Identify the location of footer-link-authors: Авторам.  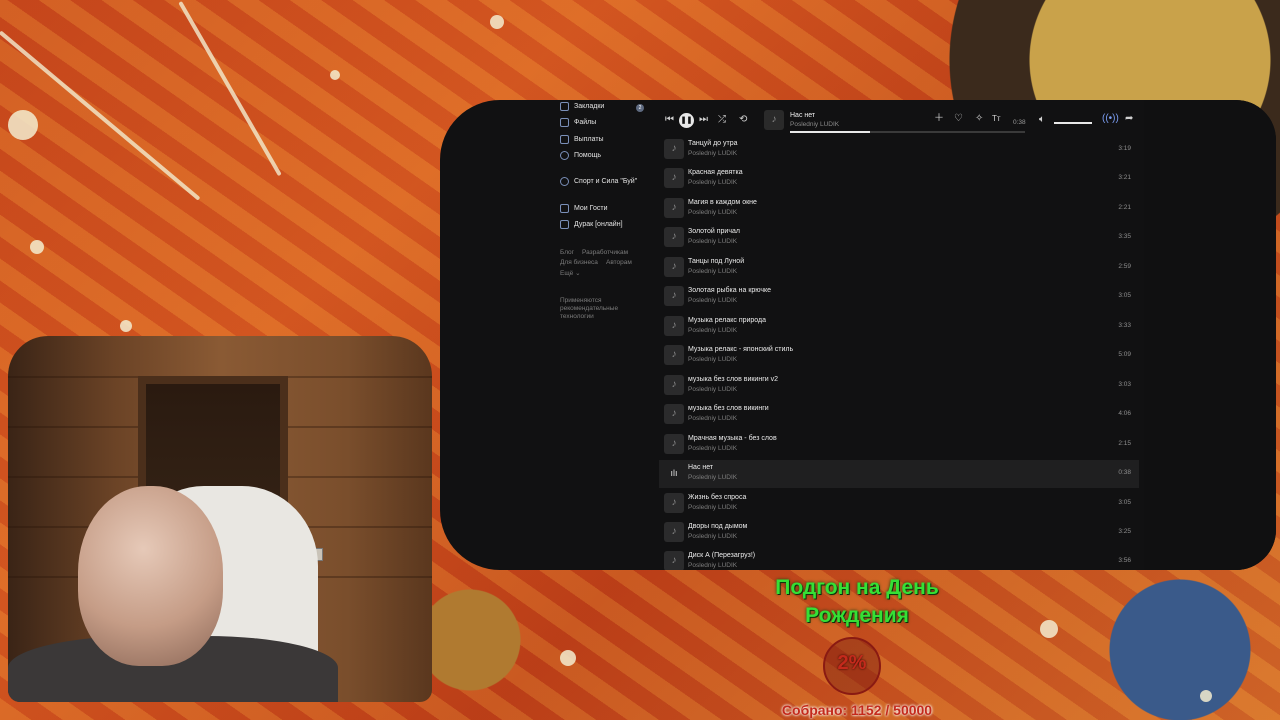
(619, 262).